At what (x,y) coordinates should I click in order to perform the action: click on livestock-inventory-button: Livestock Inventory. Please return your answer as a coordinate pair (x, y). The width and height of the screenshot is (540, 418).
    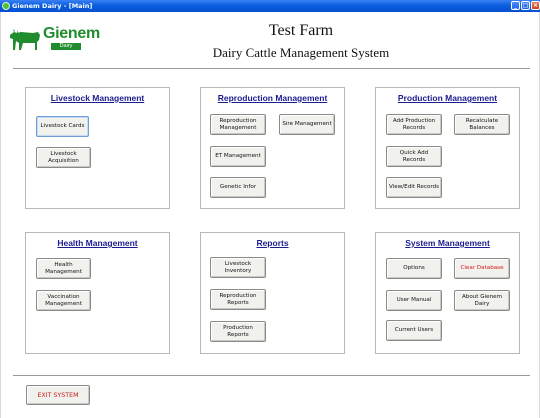
    Looking at the image, I should click on (238, 267).